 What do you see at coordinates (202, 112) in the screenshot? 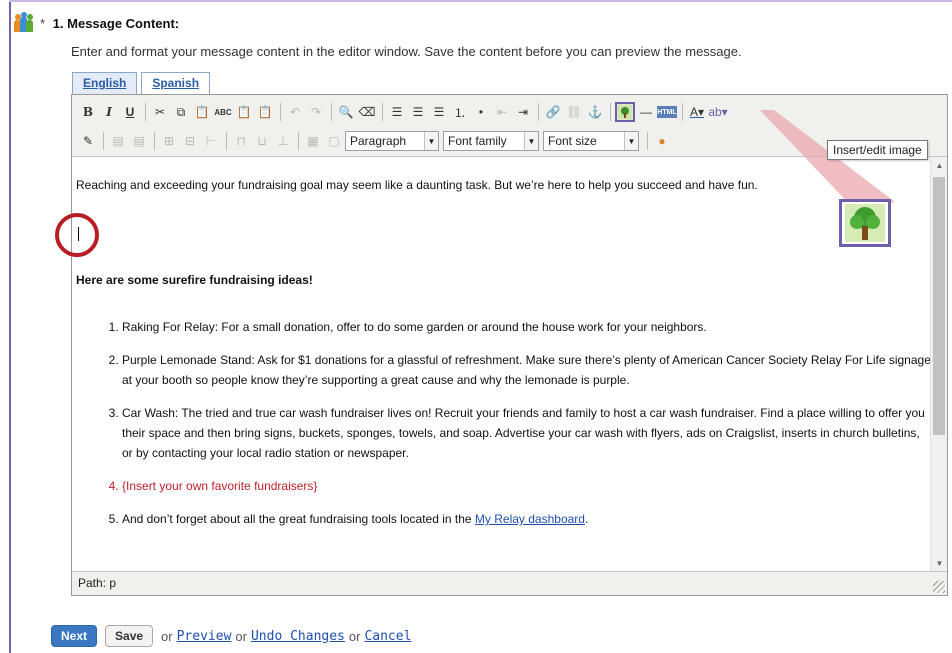
I see `paste-icon: 📋` at bounding box center [202, 112].